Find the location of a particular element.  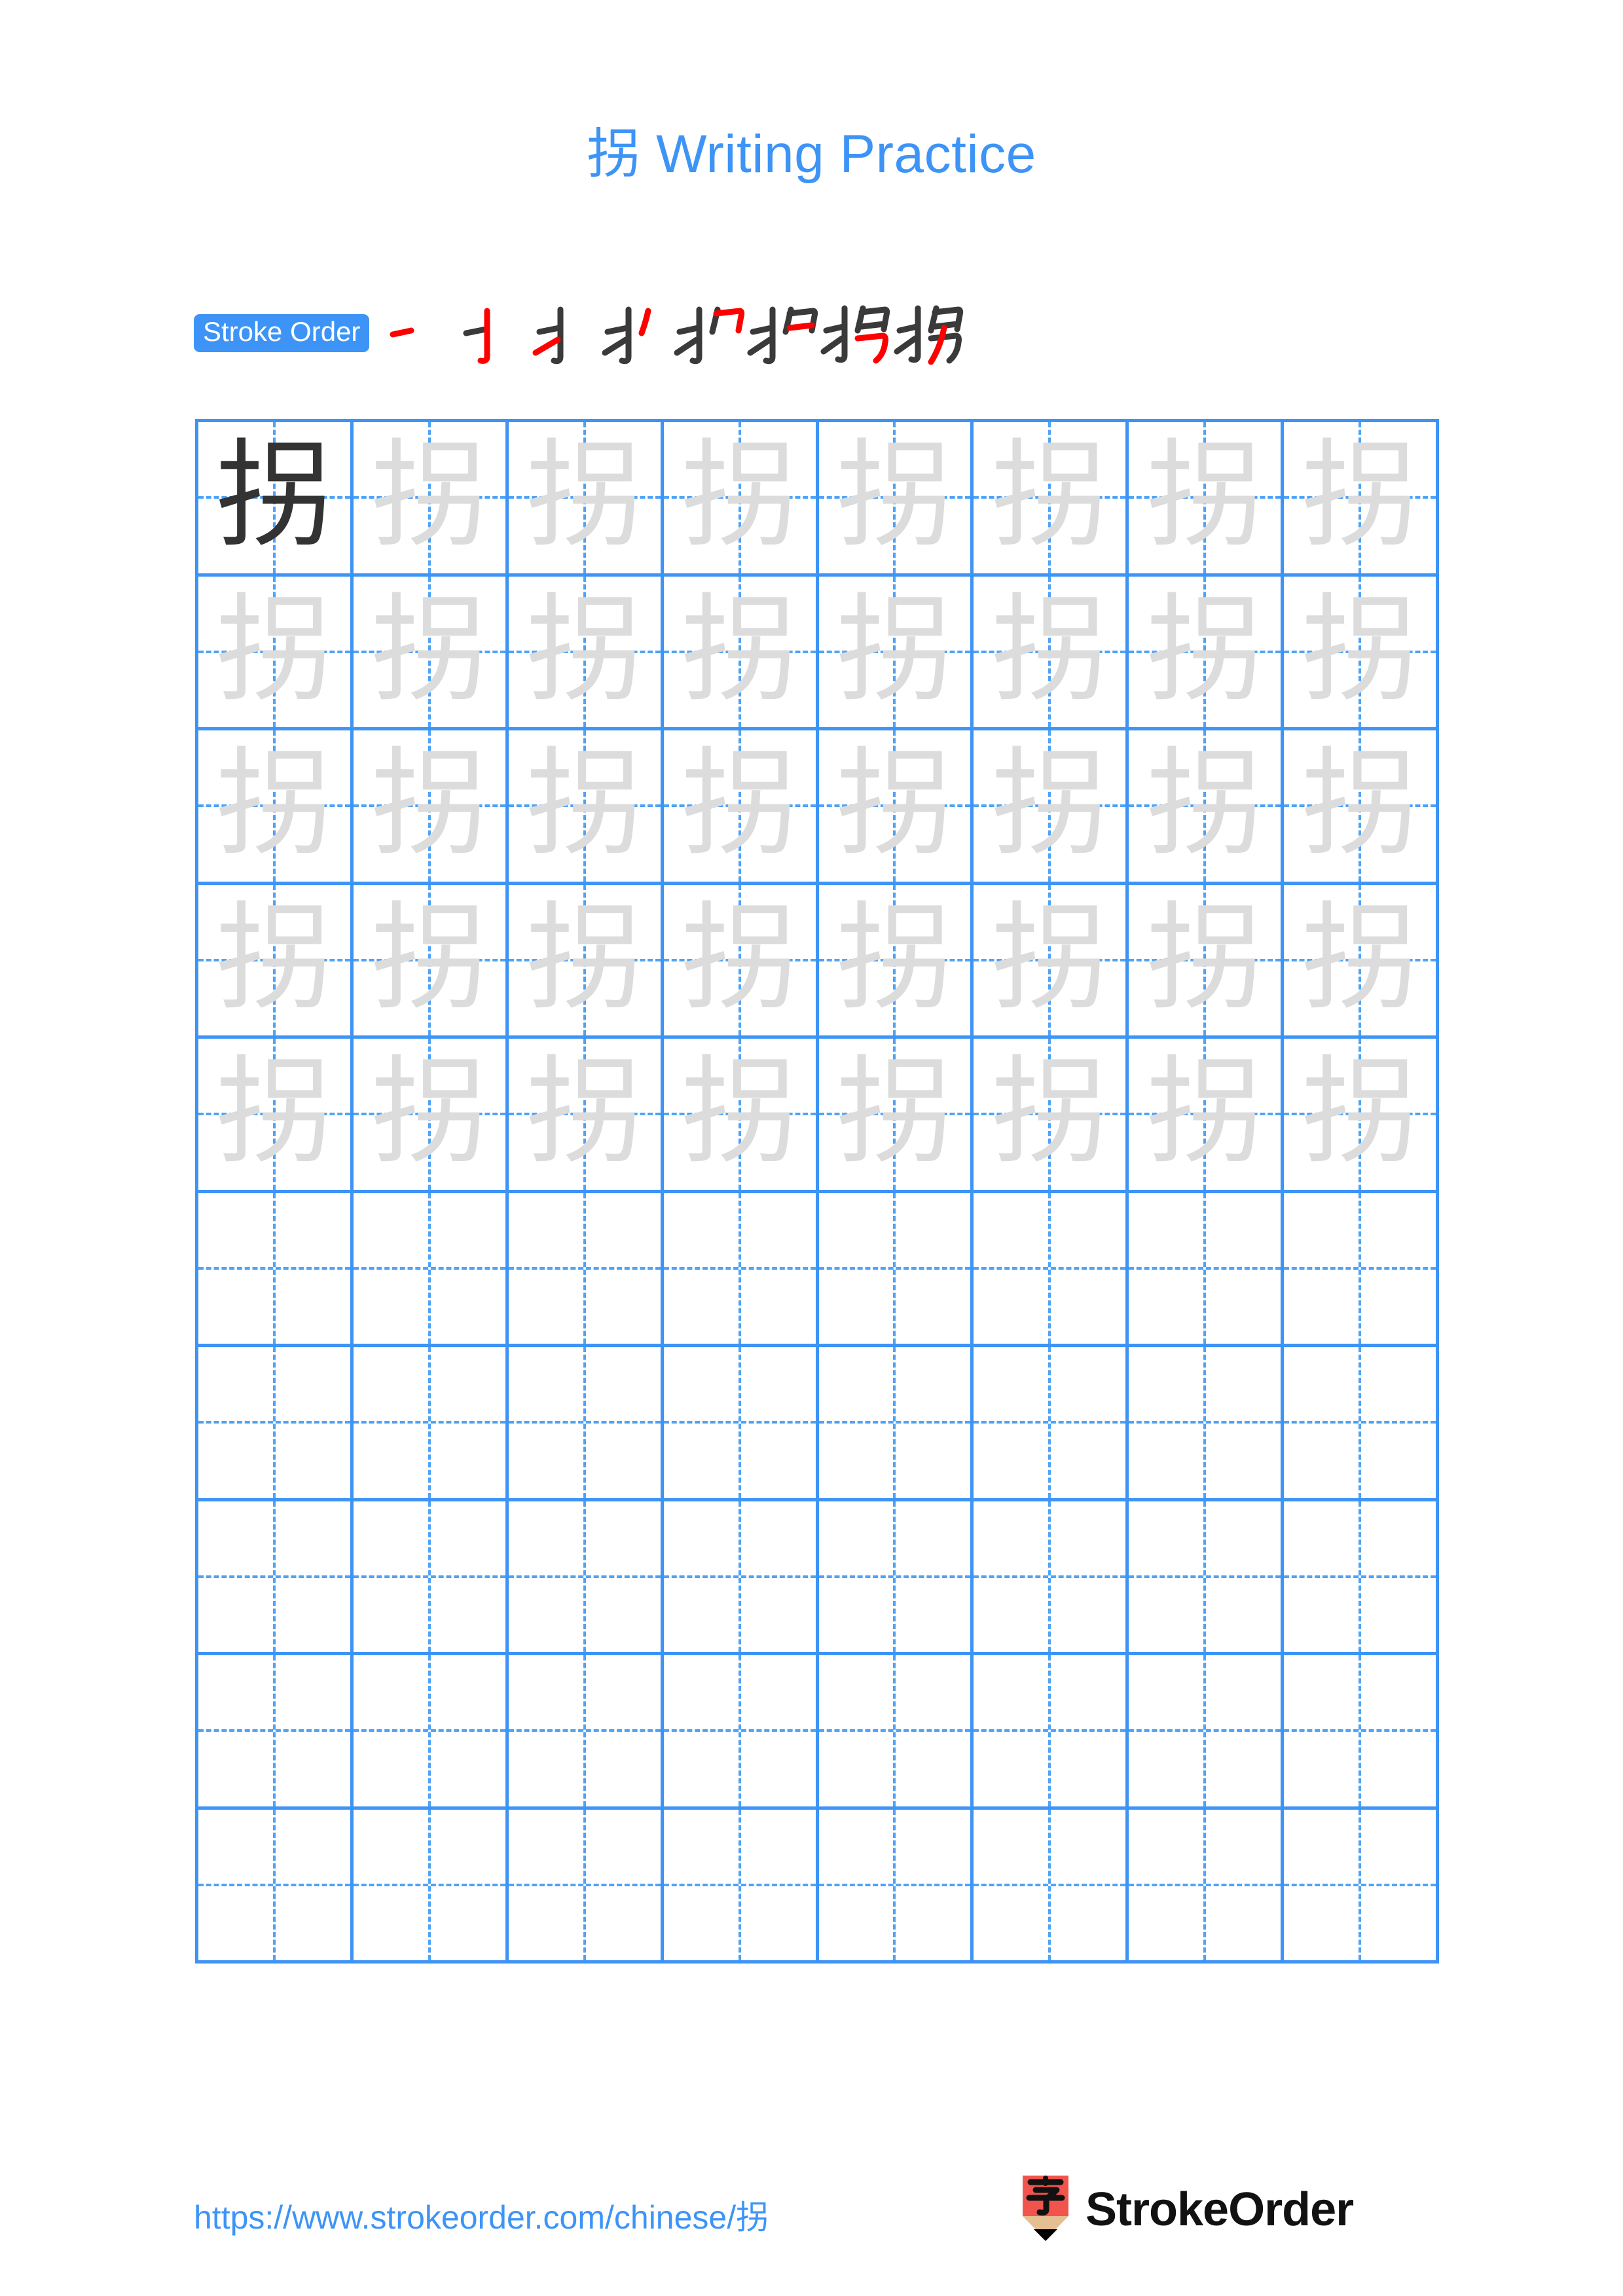

pencil-zi-logo-icon is located at coordinates (1045, 2210).